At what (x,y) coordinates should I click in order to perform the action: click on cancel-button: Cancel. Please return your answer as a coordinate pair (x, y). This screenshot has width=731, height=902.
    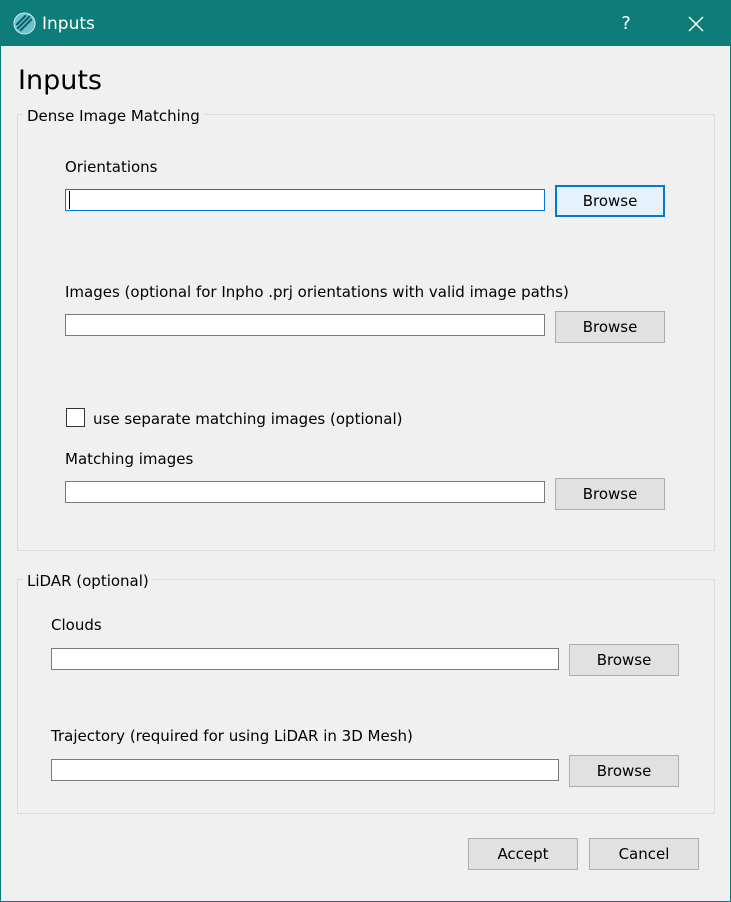
    Looking at the image, I should click on (644, 854).